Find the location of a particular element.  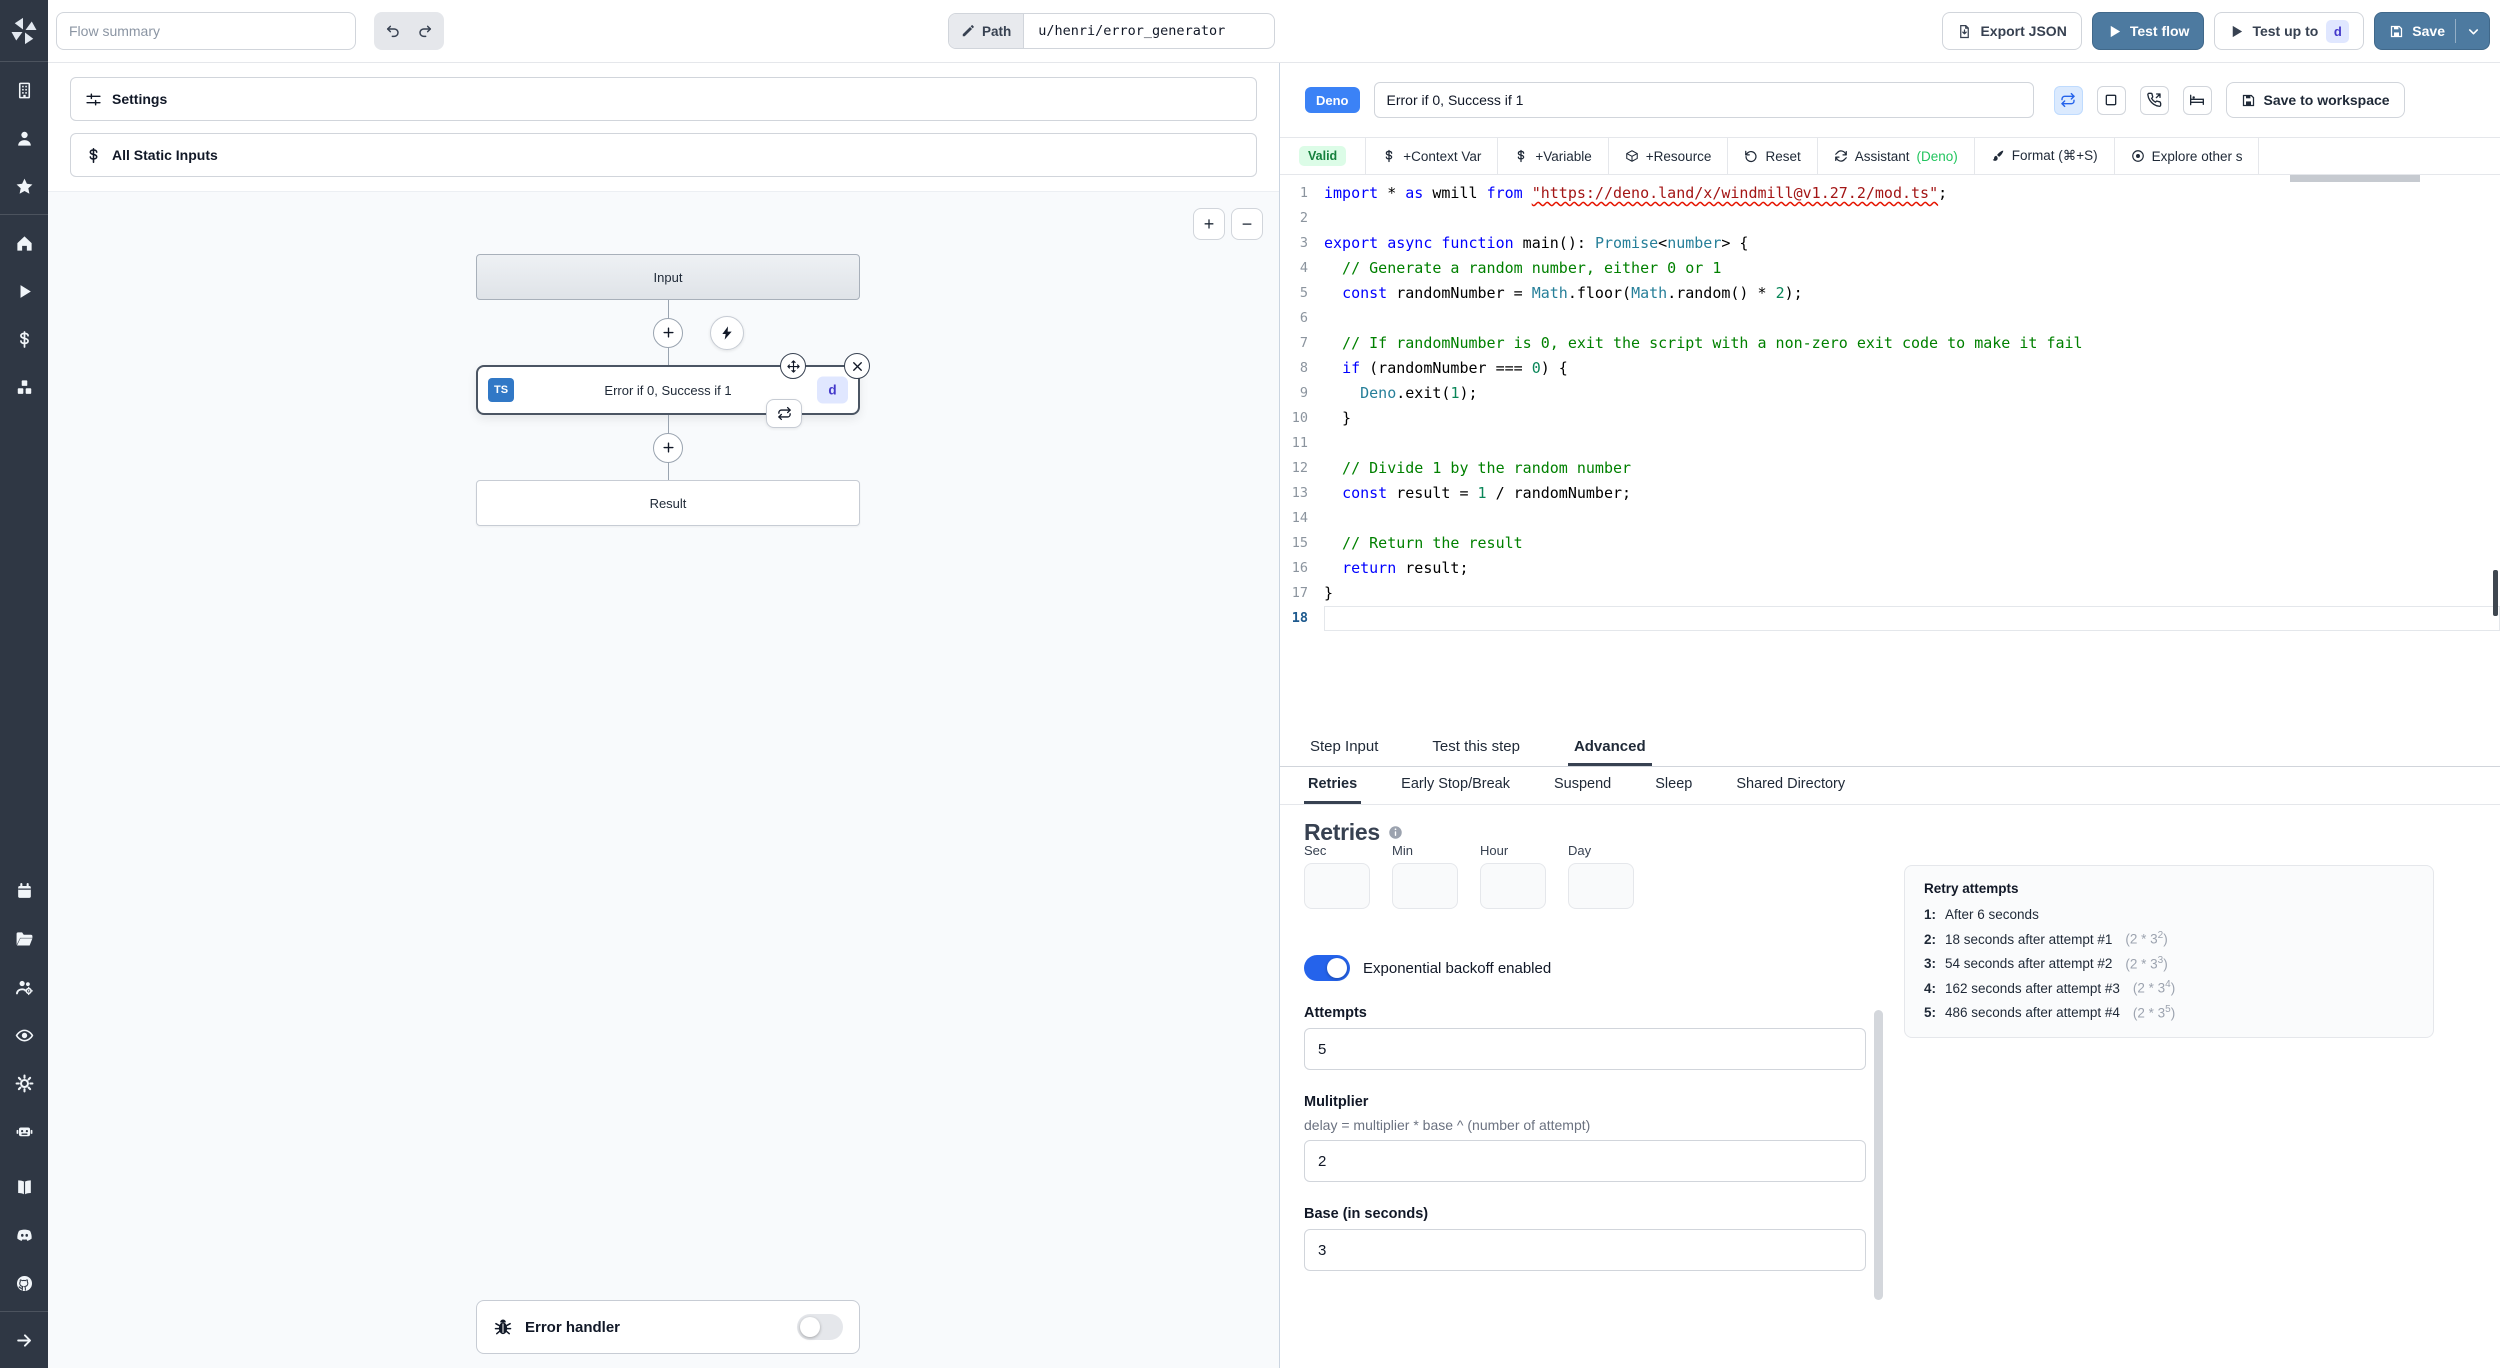

refresh-icon is located at coordinates (1841, 156).